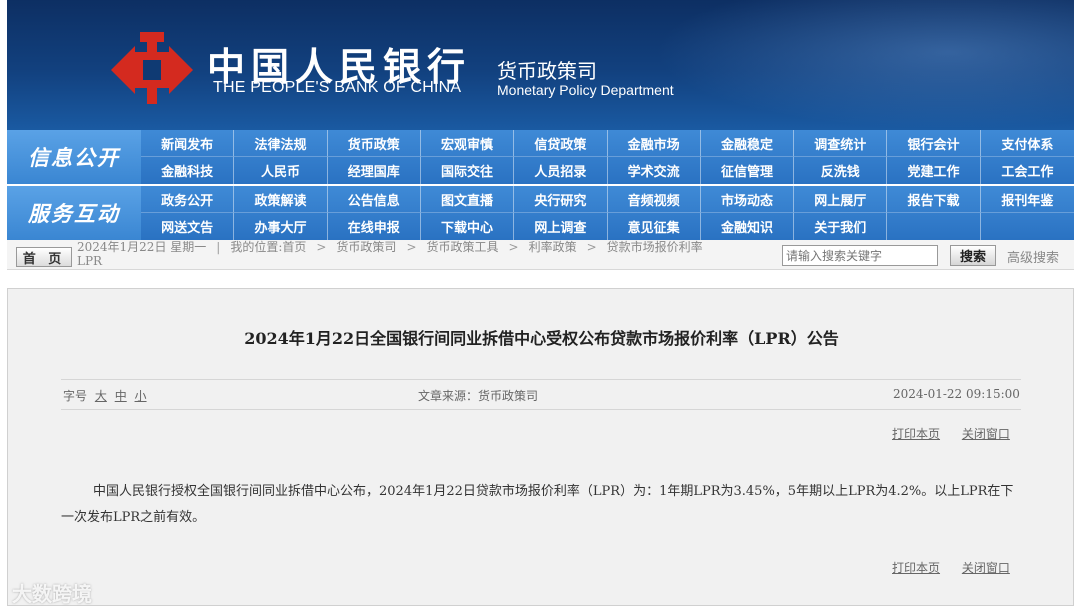 Image resolution: width=1080 pixels, height=611 pixels. I want to click on breadcrumb-item-rate-policy: 利率政策, so click(553, 247).